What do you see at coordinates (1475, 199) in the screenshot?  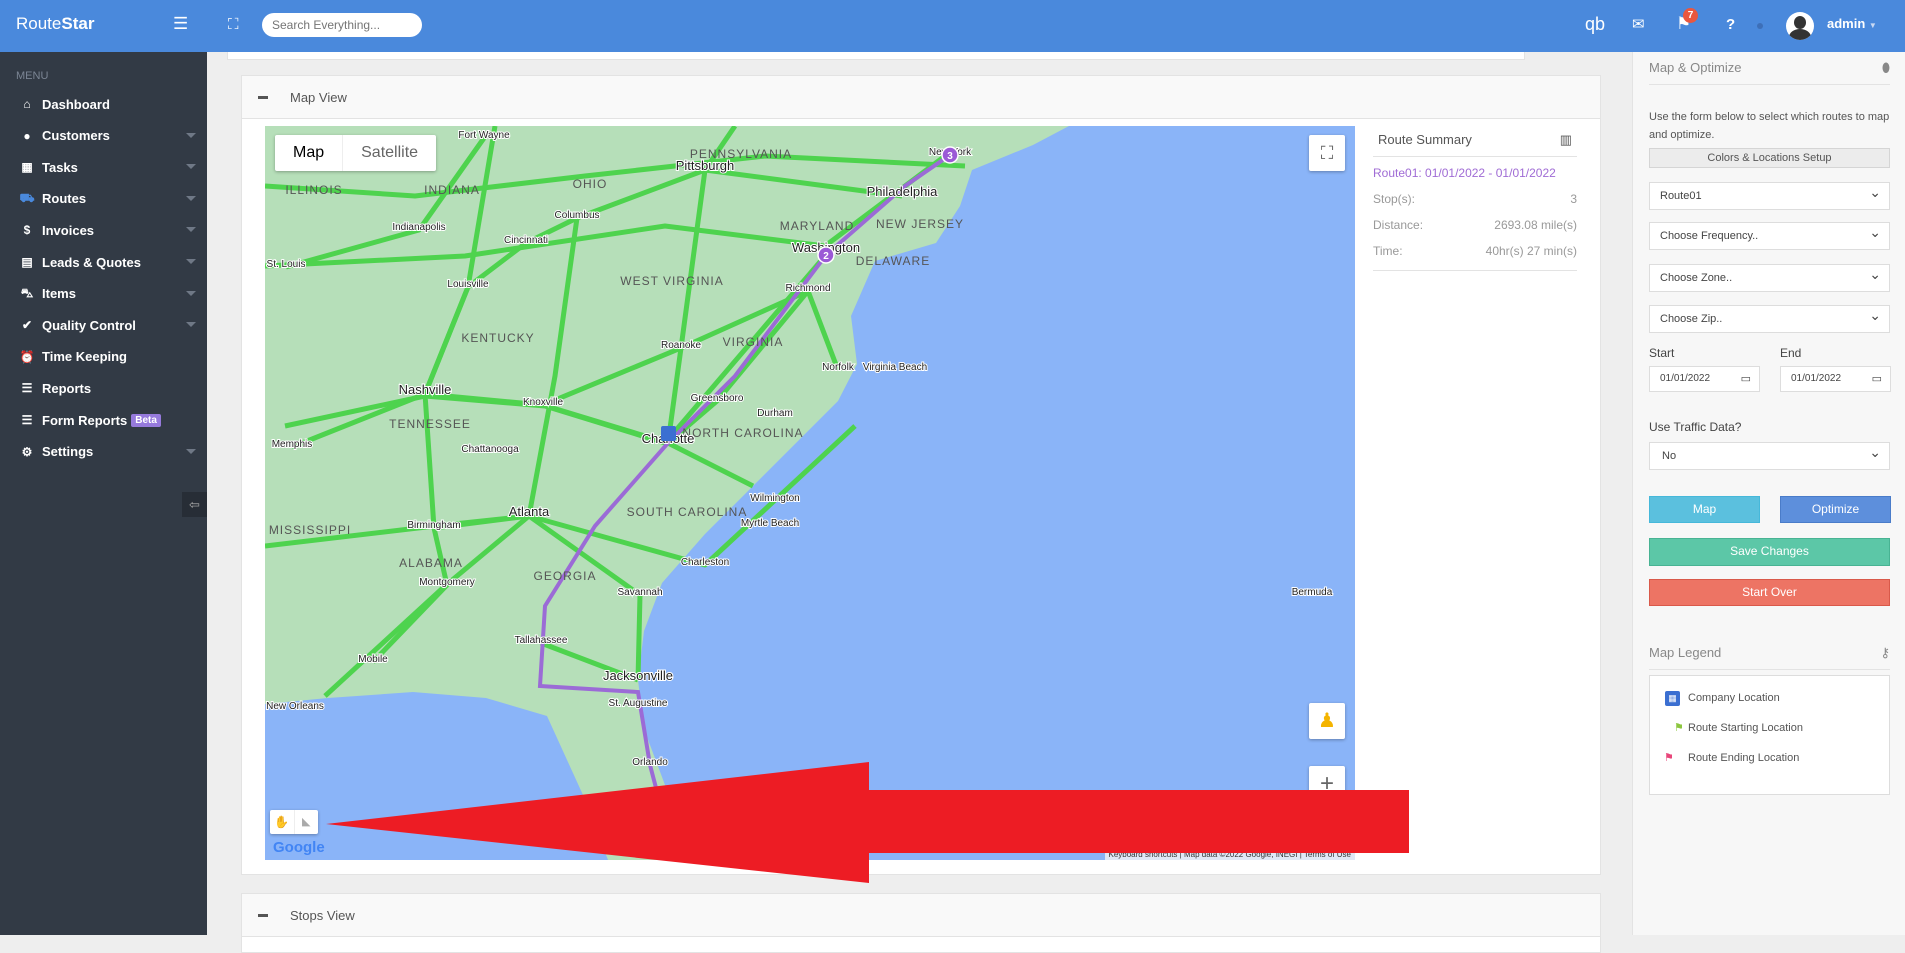 I see `summary-row-stops: Stop(s): 3` at bounding box center [1475, 199].